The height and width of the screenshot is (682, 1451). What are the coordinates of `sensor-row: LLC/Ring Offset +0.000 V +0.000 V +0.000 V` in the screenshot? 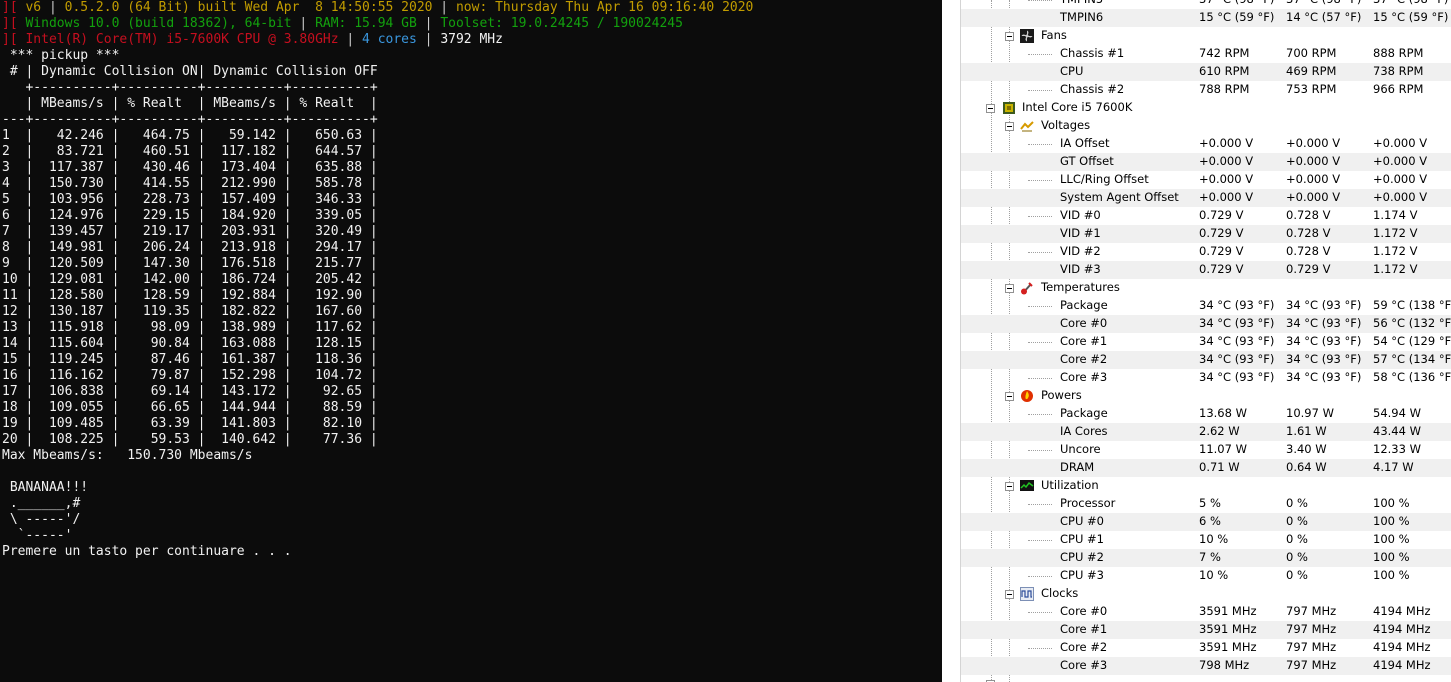 It's located at (1206, 180).